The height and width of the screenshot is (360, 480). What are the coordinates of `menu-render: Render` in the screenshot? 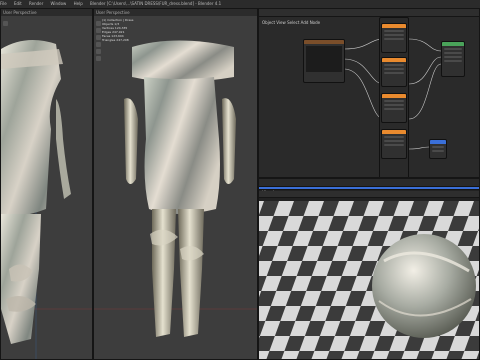 It's located at (36, 3).